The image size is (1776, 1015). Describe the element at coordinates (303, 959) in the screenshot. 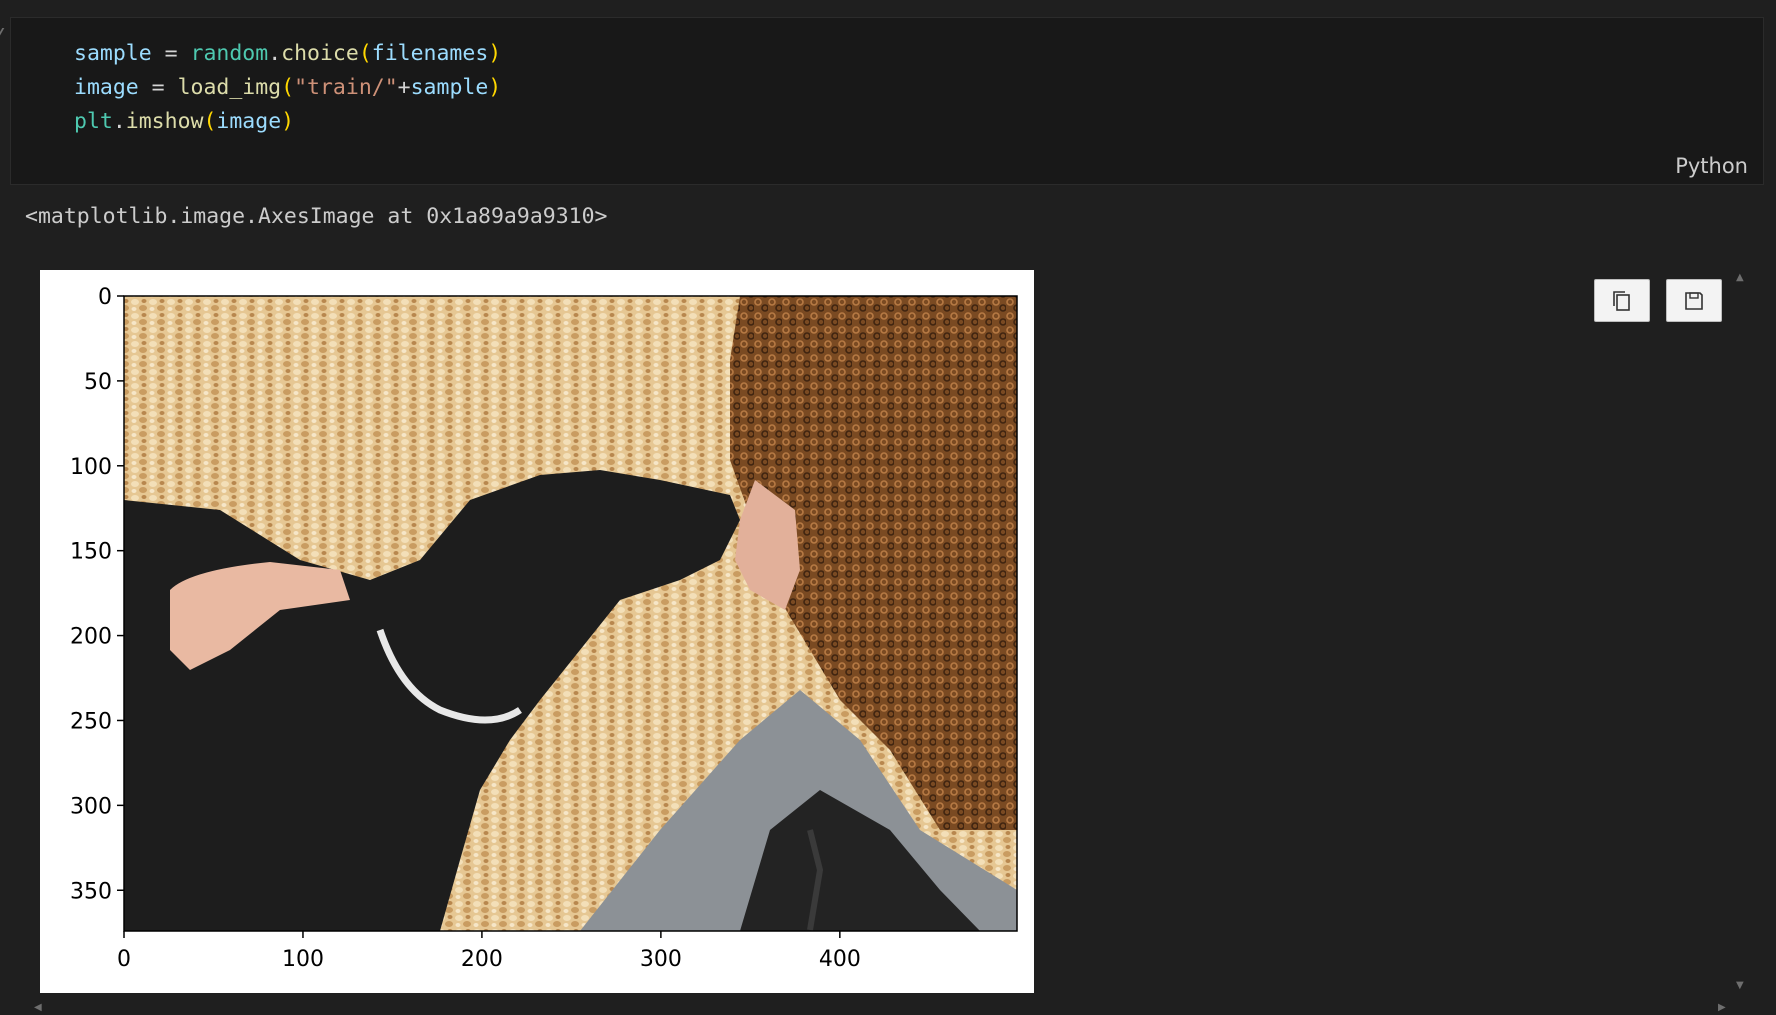

I see `x-tick-label: 100` at that location.